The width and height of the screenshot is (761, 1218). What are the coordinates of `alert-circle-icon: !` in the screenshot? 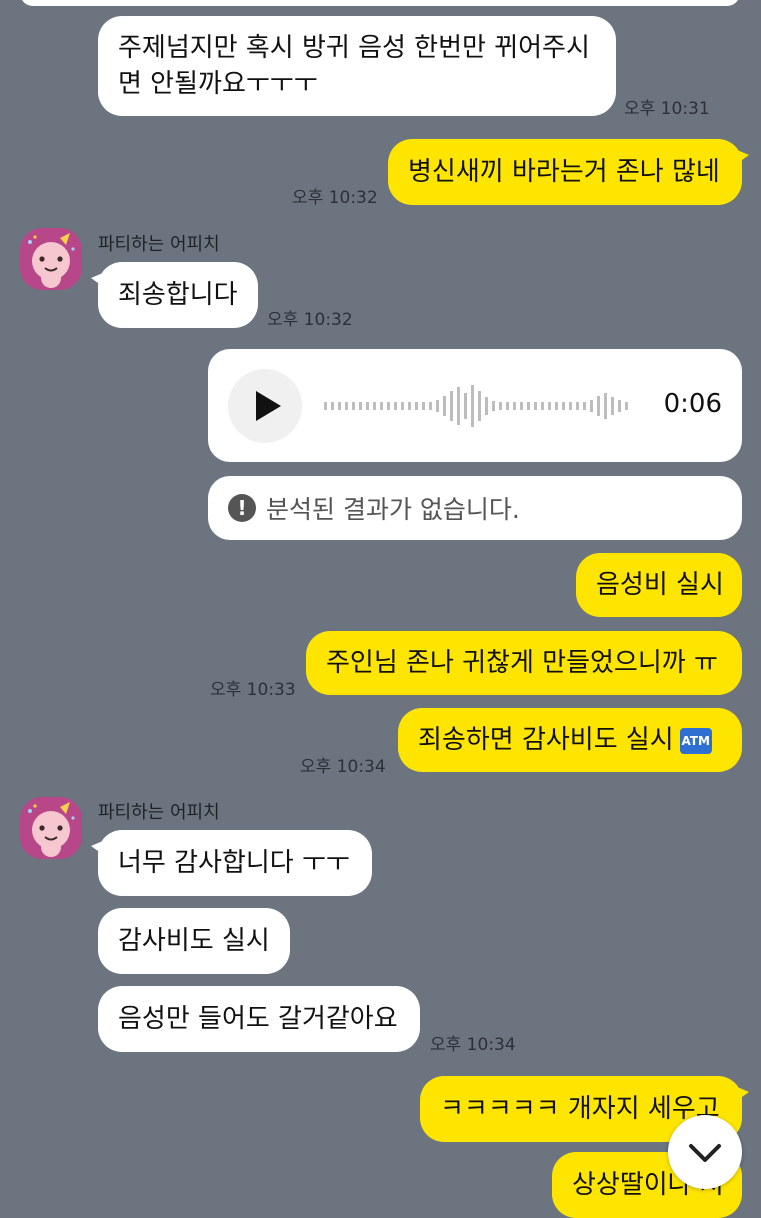 It's located at (242, 508).